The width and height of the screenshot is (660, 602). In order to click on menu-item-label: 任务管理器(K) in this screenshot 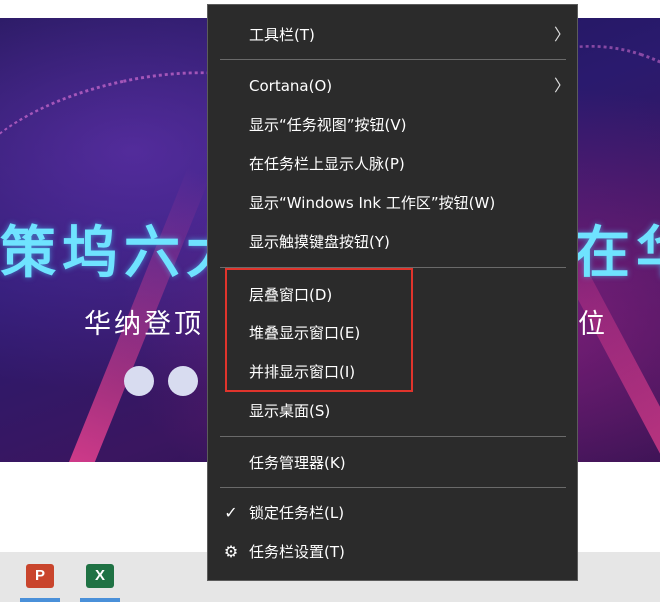, I will do `click(297, 463)`.